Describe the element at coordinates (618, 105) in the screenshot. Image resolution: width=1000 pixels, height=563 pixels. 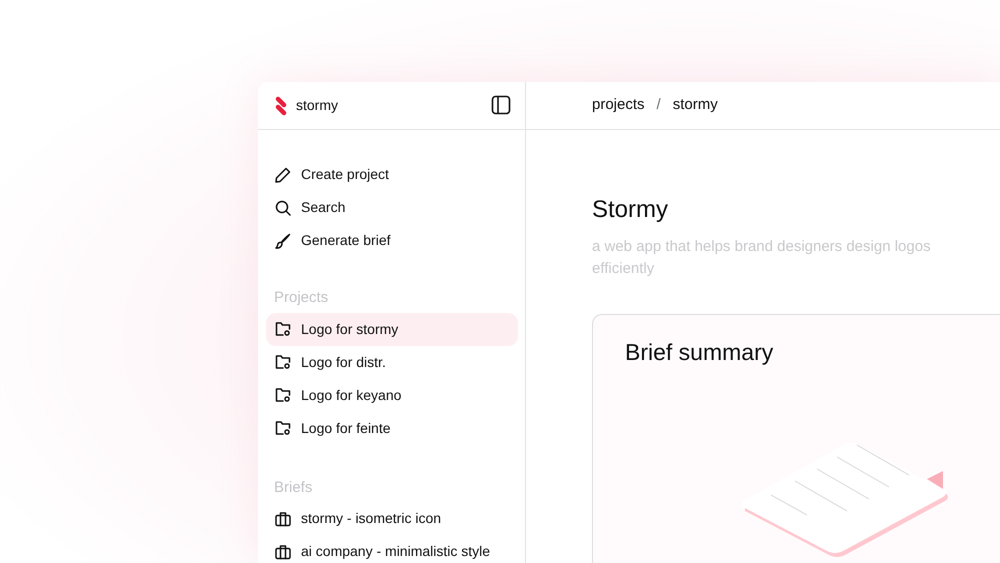
I see `breadcrumb-link: projects` at that location.